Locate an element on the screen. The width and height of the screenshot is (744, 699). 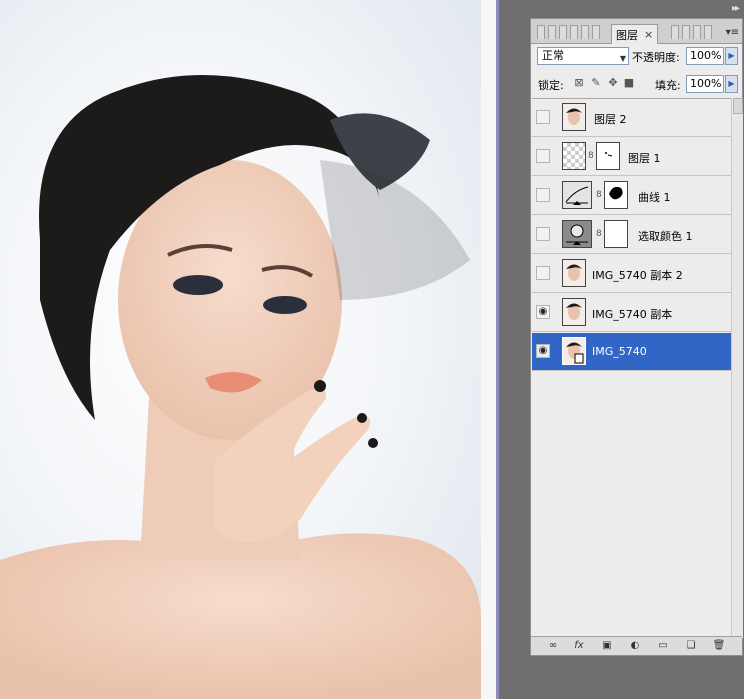
panel-menu-icon: ▾≡ is located at coordinates (732, 32).